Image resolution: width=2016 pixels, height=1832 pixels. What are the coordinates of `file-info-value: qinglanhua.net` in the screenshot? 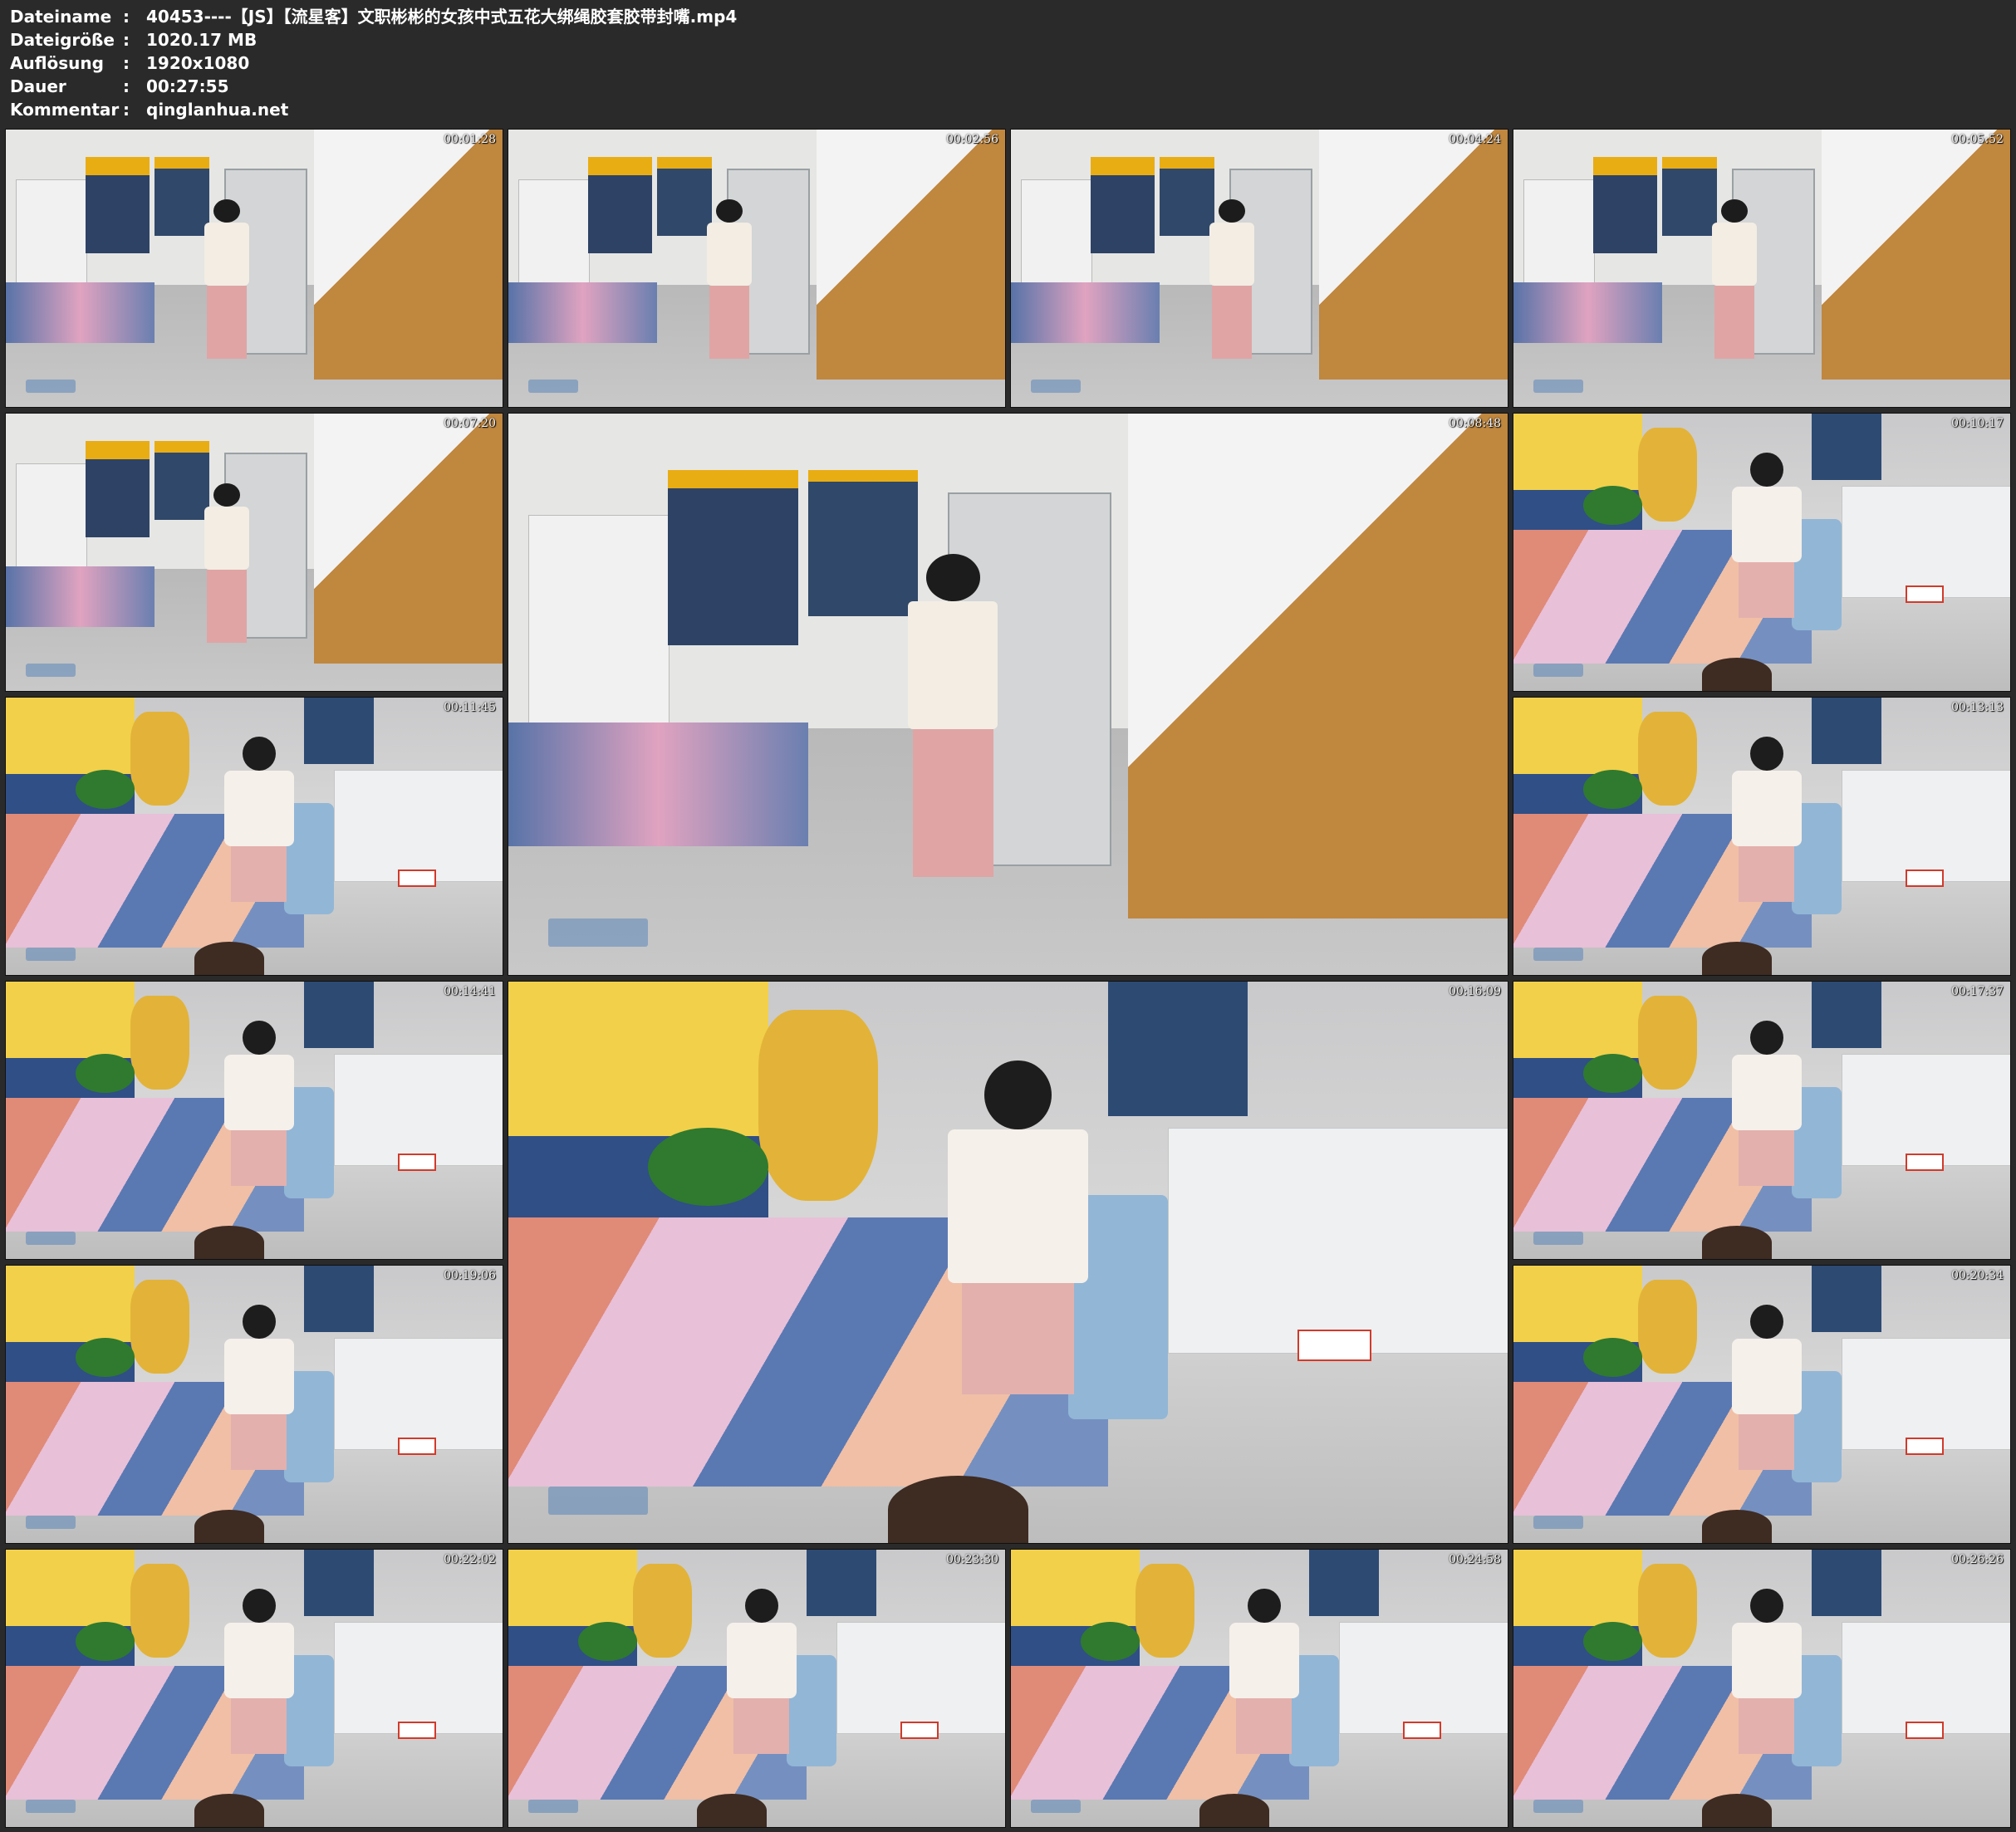 It's located at (218, 110).